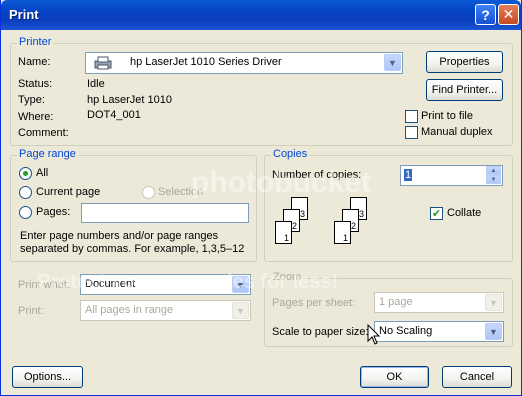  I want to click on printer-name-value: hp LaserJet 1010 Series Driver, so click(206, 62).